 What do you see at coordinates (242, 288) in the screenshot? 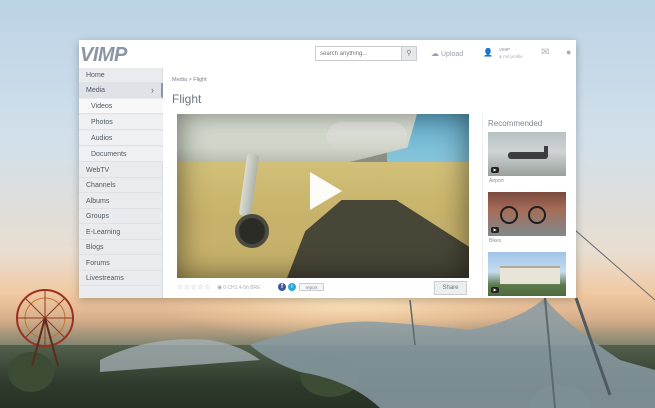
I see `view-stats-text: 0 CH1 4-5h BRE` at bounding box center [242, 288].